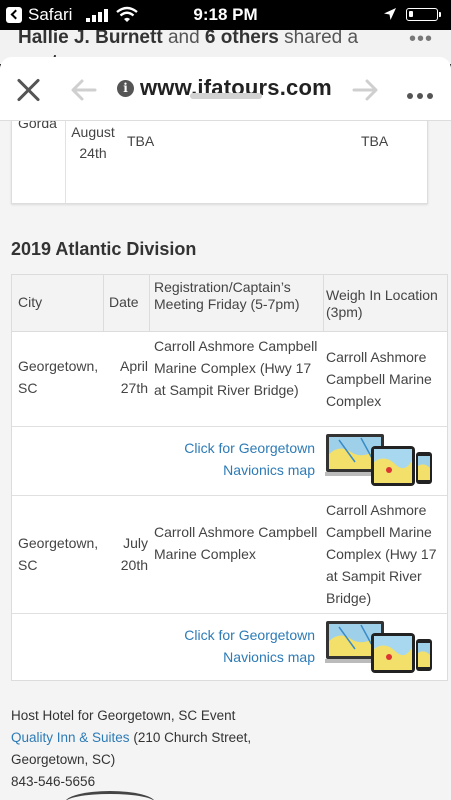 Image resolution: width=451 pixels, height=800 pixels. What do you see at coordinates (236, 543) in the screenshot?
I see `cell-registration: Carroll Ashmore Campbell Marine Complex` at bounding box center [236, 543].